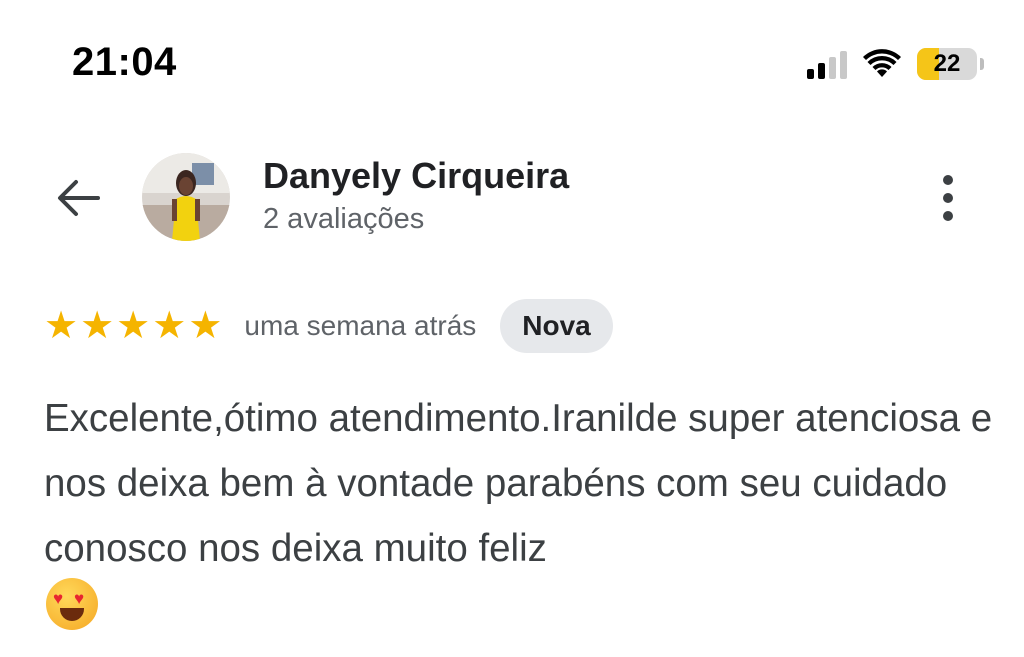 The image size is (1024, 657). Describe the element at coordinates (556, 326) in the screenshot. I see `new-badge: Nova` at that location.